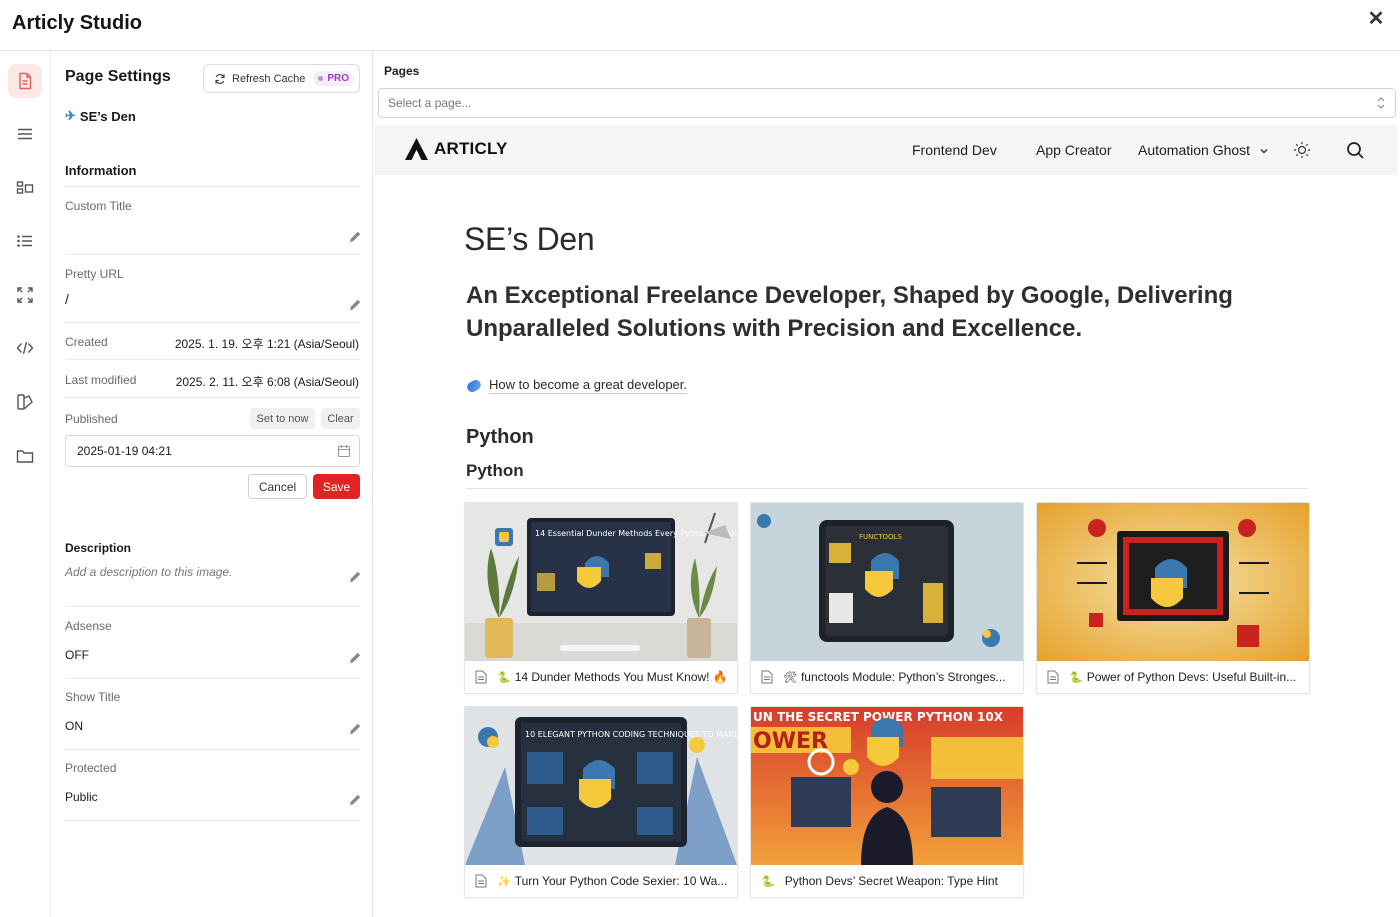 Image resolution: width=1400 pixels, height=917 pixels. Describe the element at coordinates (416, 149) in the screenshot. I see `articly-logo-icon` at that location.